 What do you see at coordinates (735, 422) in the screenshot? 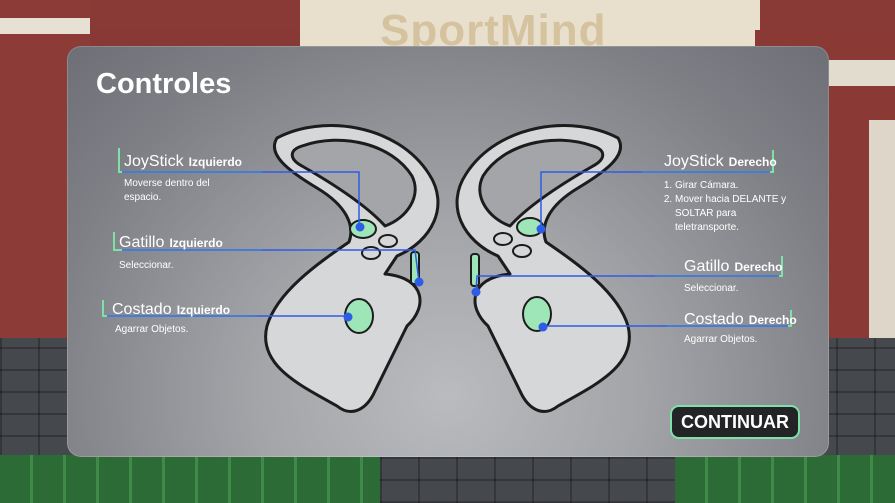
I see `continue-button: CONTINUAR` at bounding box center [735, 422].